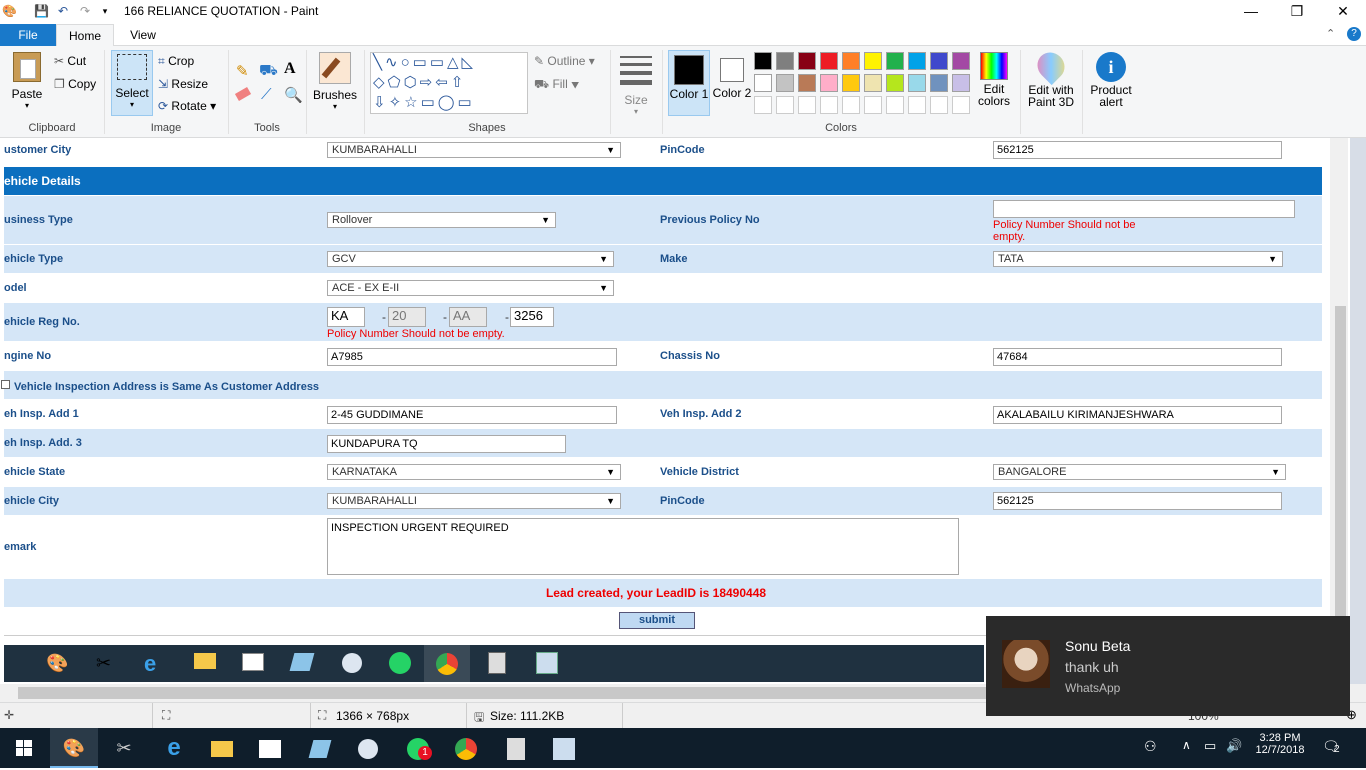 This screenshot has width=1366, height=770. What do you see at coordinates (270, 748) in the screenshot?
I see `taskbar-photos` at bounding box center [270, 748].